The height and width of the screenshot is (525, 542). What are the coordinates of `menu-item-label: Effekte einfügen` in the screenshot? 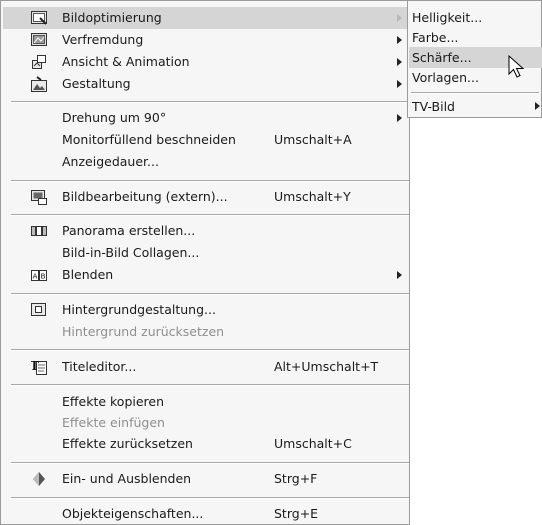 It's located at (113, 422).